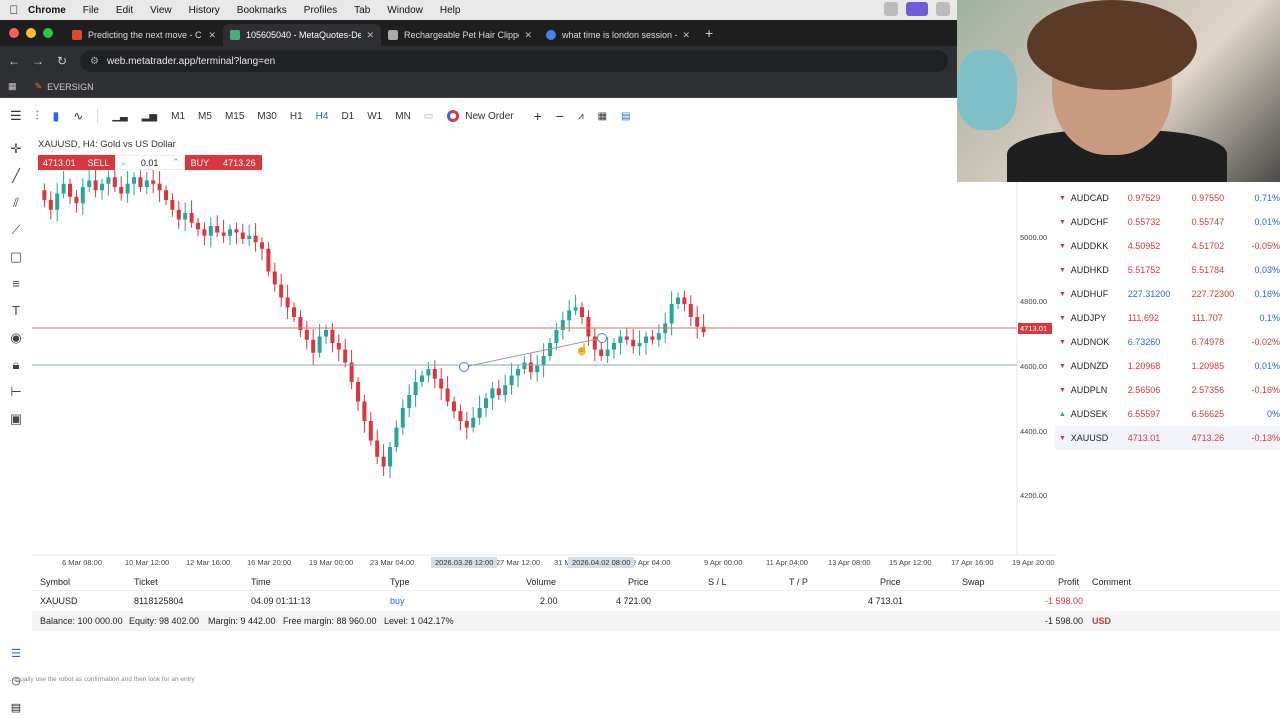 The image size is (1280, 721). I want to click on browser-tab: Predicting the next move - C ✕, so click(144, 35).